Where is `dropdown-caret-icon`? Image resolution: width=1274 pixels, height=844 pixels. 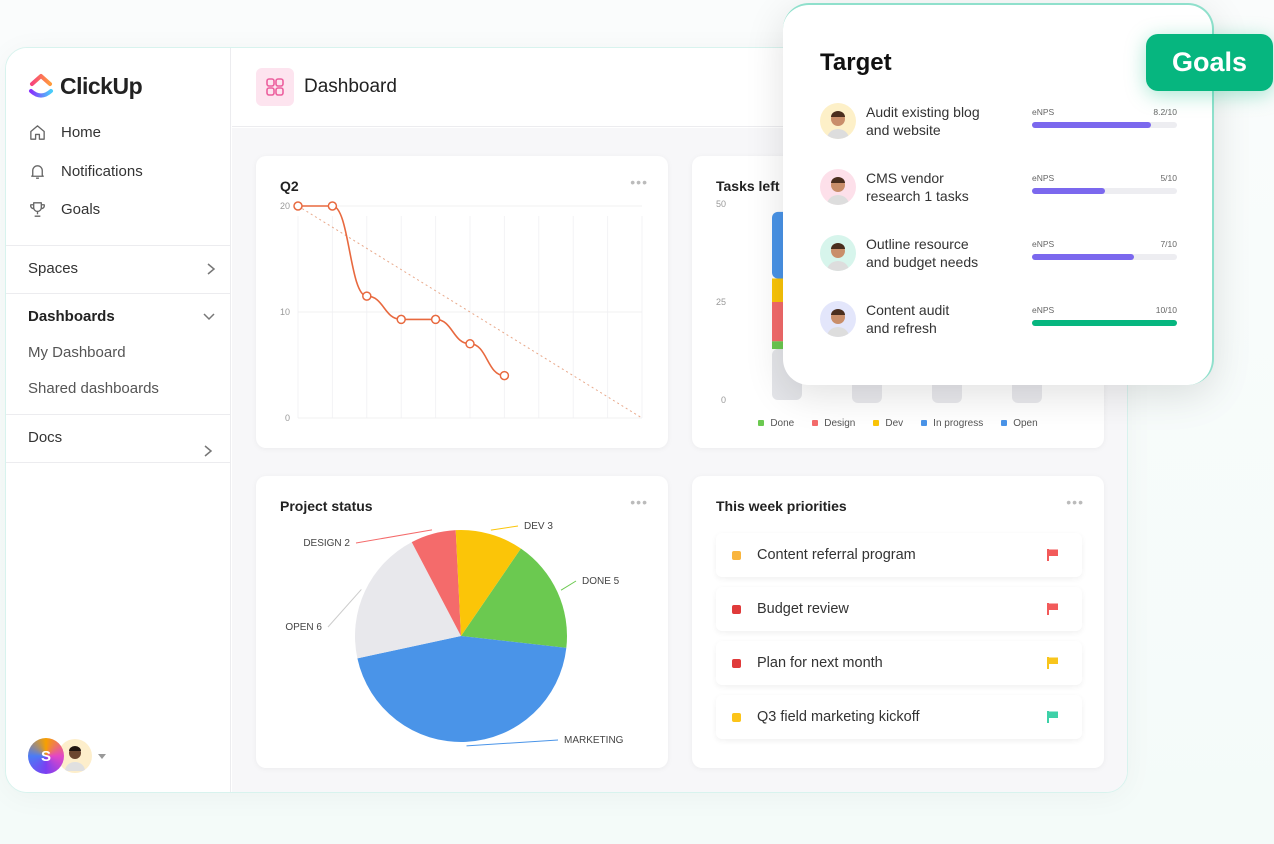 dropdown-caret-icon is located at coordinates (102, 756).